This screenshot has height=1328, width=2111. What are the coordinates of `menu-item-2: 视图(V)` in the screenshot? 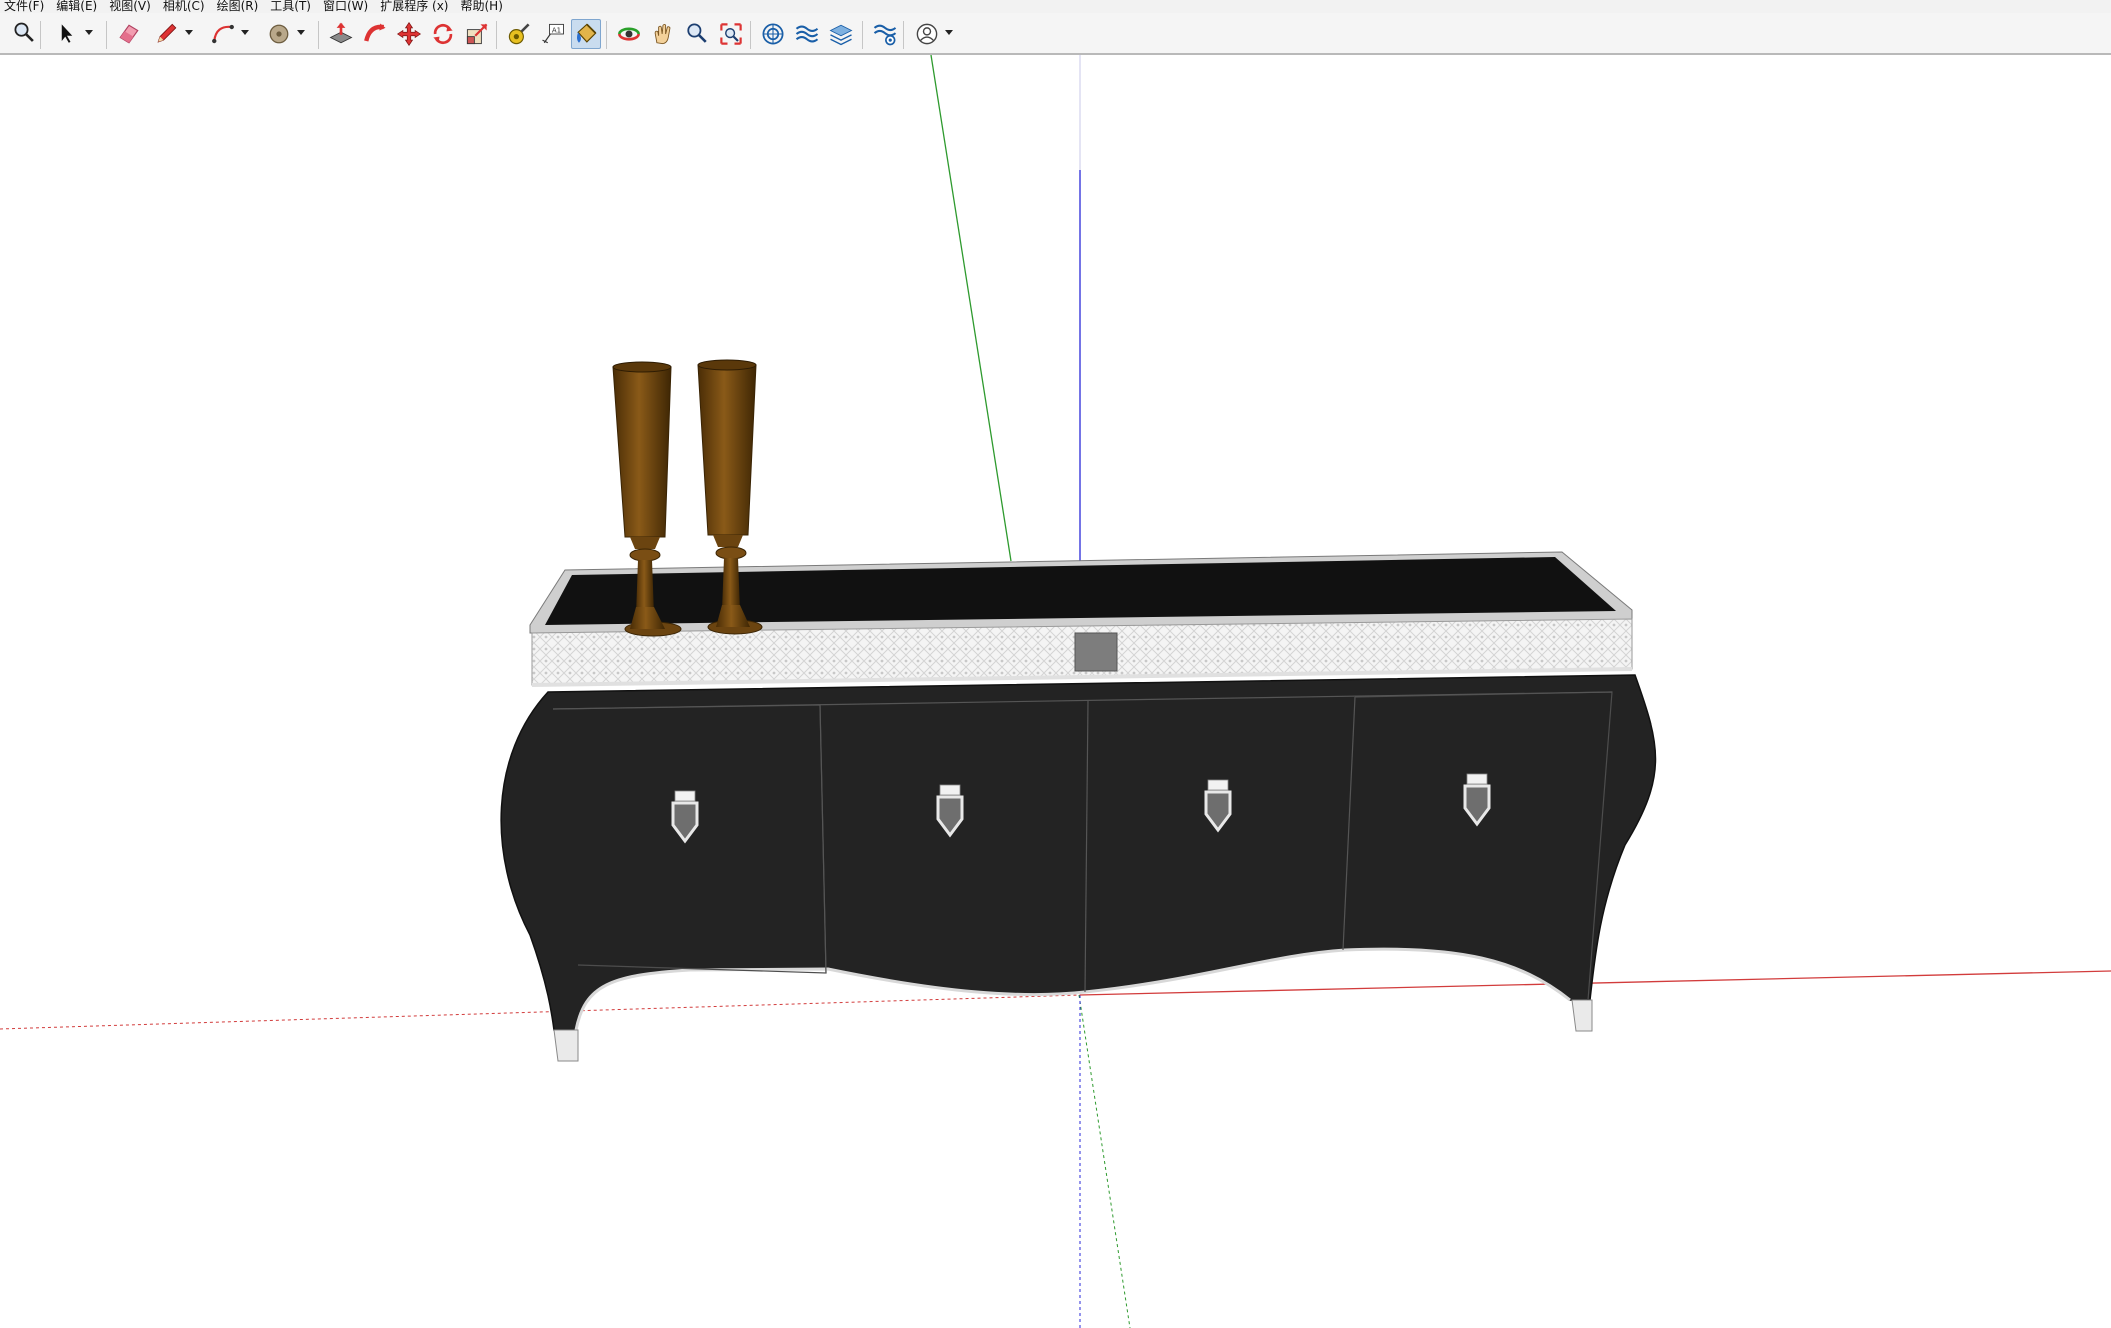 It's located at (132, 6).